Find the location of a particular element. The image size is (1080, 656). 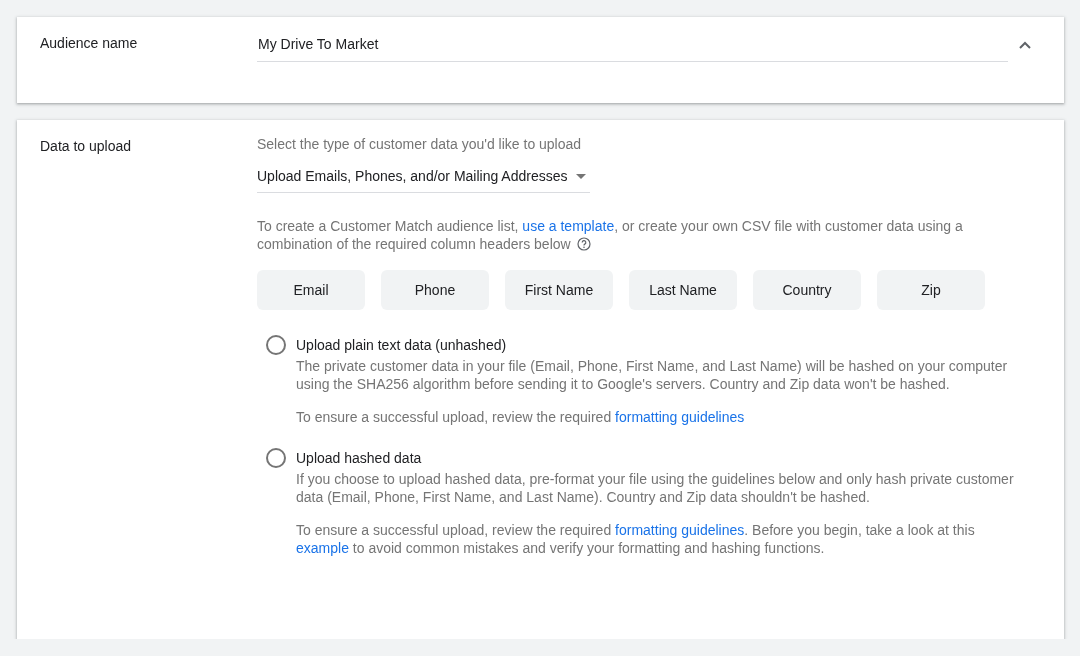

column-header-chip: Country is located at coordinates (807, 290).